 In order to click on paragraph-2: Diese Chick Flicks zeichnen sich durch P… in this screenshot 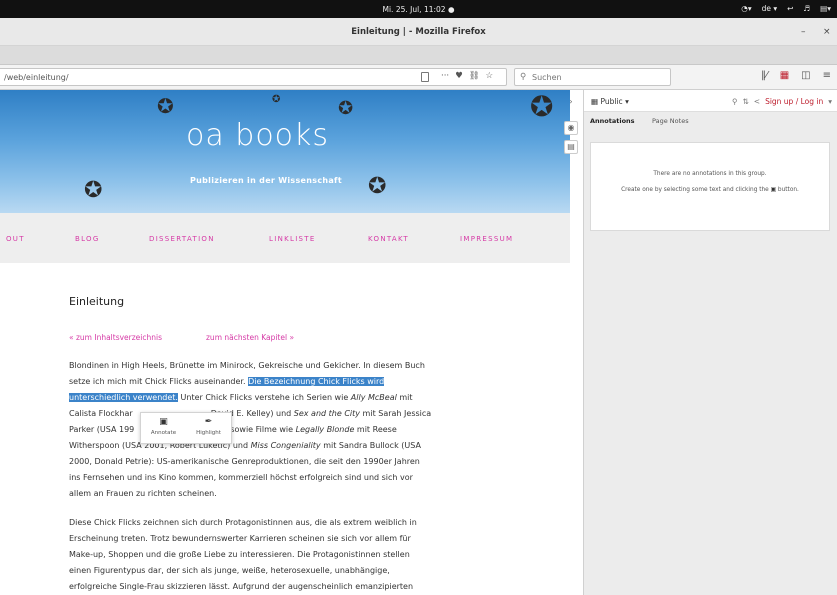, I will do `click(274, 555)`.